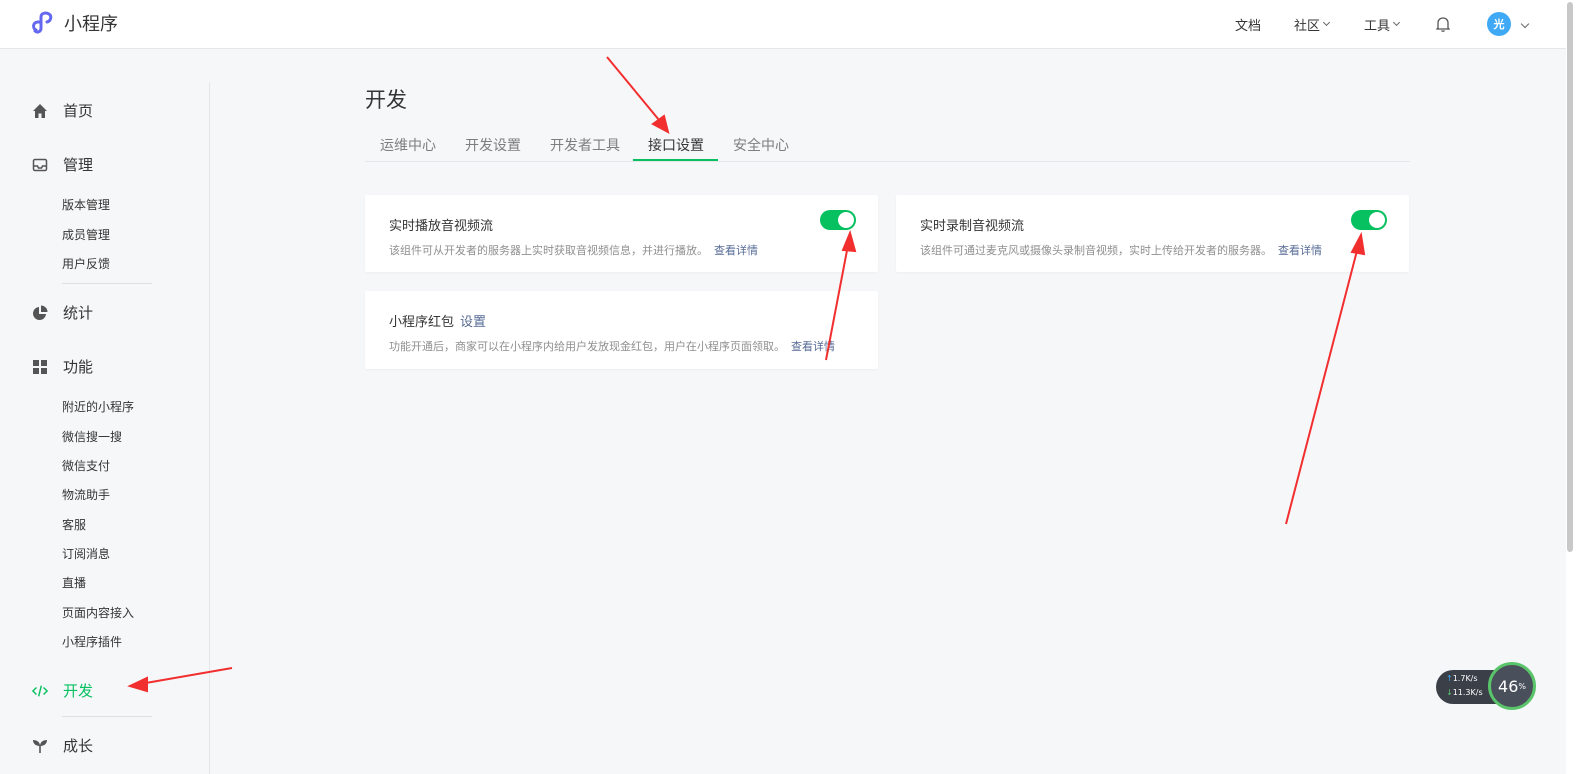 The width and height of the screenshot is (1586, 774). What do you see at coordinates (1486, 687) in the screenshot?
I see `network-speed-widget: ↑1.7K/s ↓11.3K/s 46%` at bounding box center [1486, 687].